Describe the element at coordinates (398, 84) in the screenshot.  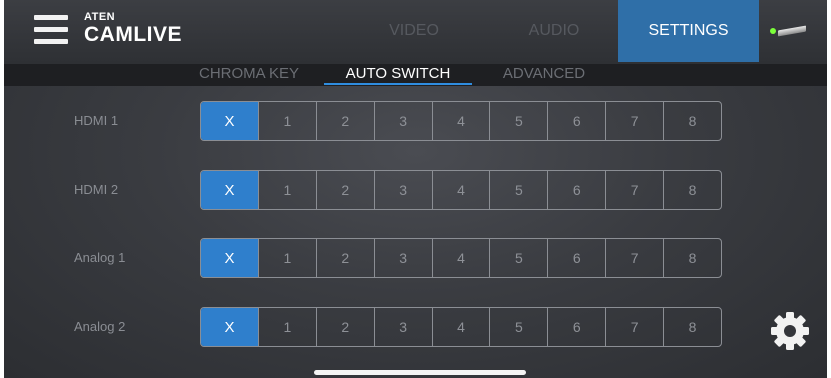
I see `active-subtab-underline` at that location.